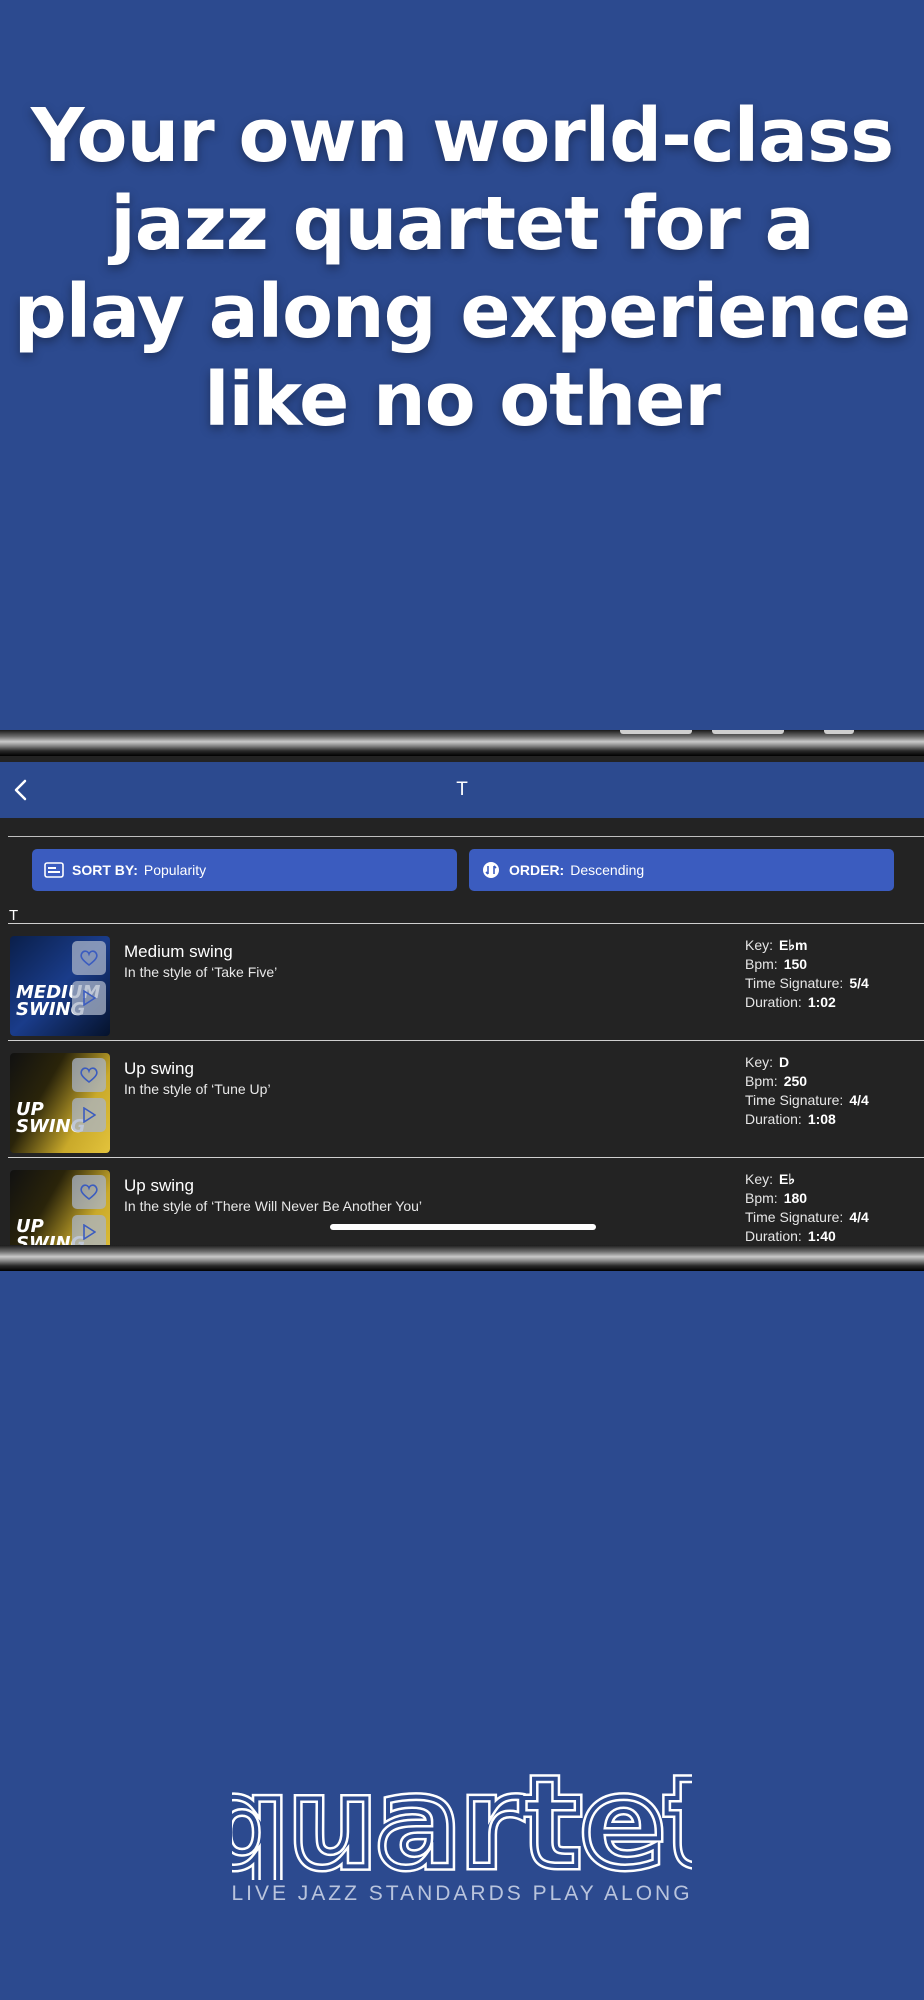 The width and height of the screenshot is (924, 2000). What do you see at coordinates (462, 1893) in the screenshot?
I see `tagline: LIVE JAZZ STANDARDS PLAY ALONG` at bounding box center [462, 1893].